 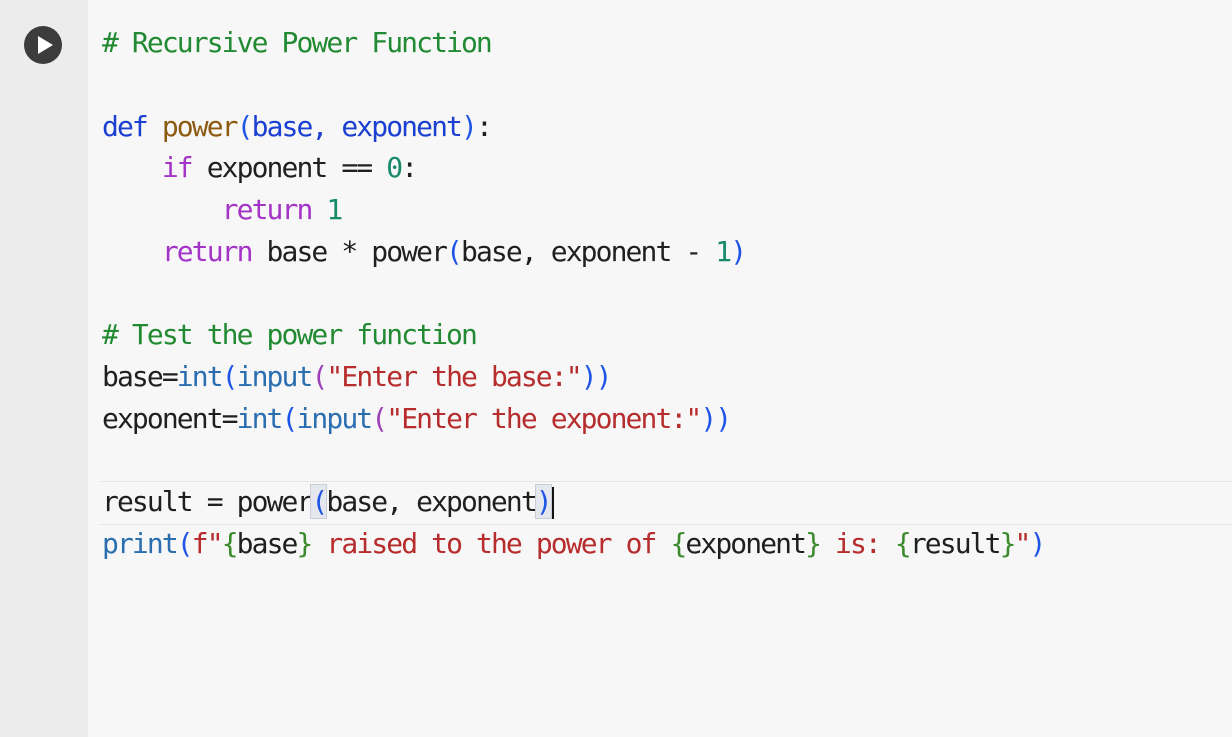 I want to click on text-cursor, so click(x=552, y=503).